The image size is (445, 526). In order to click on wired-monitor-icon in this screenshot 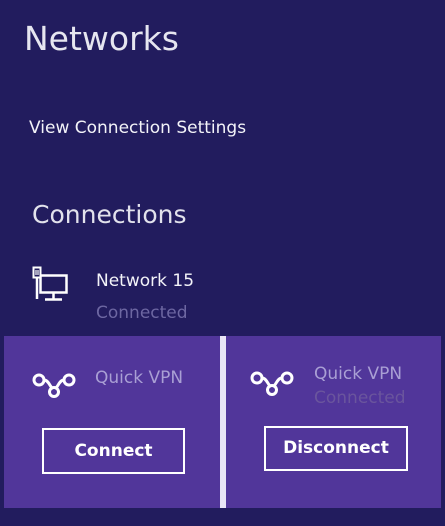, I will do `click(50, 283)`.